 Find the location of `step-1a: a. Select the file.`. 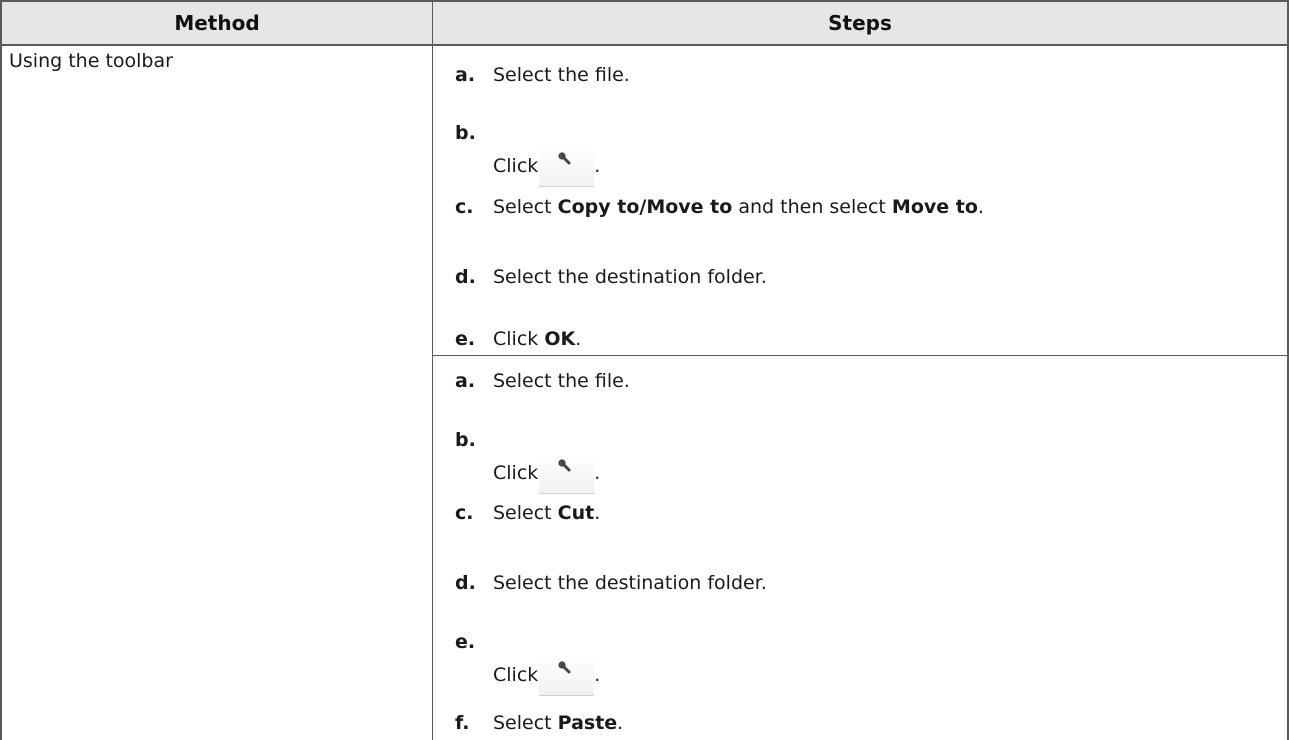

step-1a: a. Select the file. is located at coordinates (542, 75).